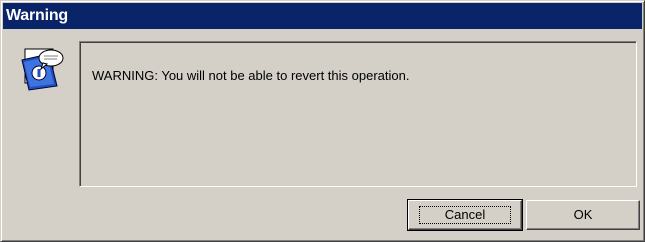 The height and width of the screenshot is (242, 645). I want to click on cancel-button: Cancel, so click(465, 215).